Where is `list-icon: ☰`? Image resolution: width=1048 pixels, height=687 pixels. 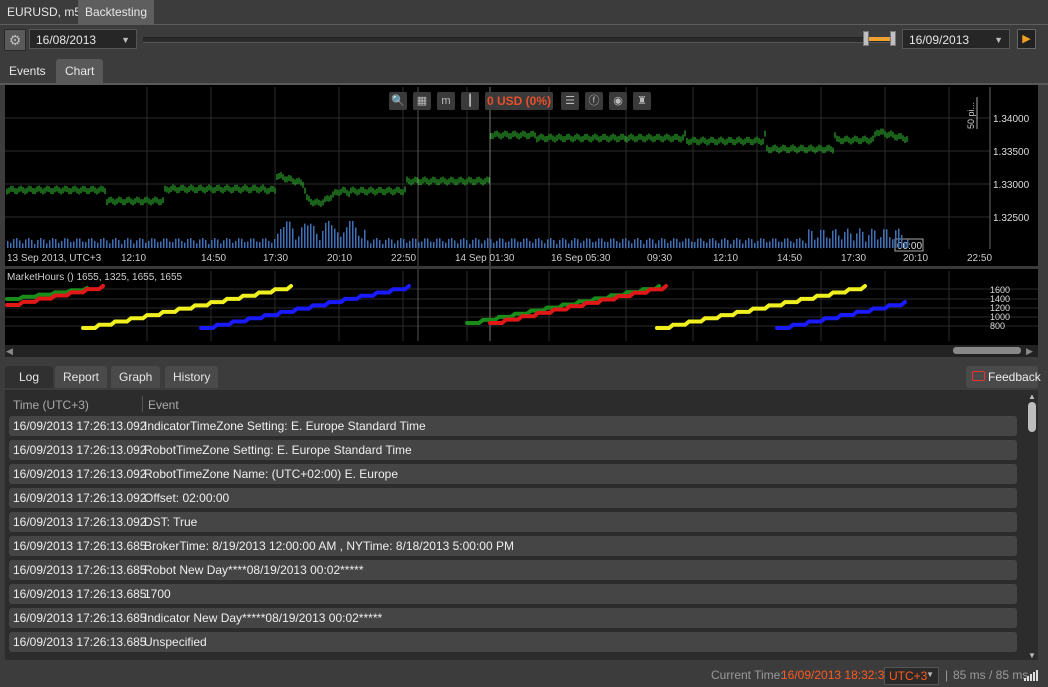 list-icon: ☰ is located at coordinates (570, 101).